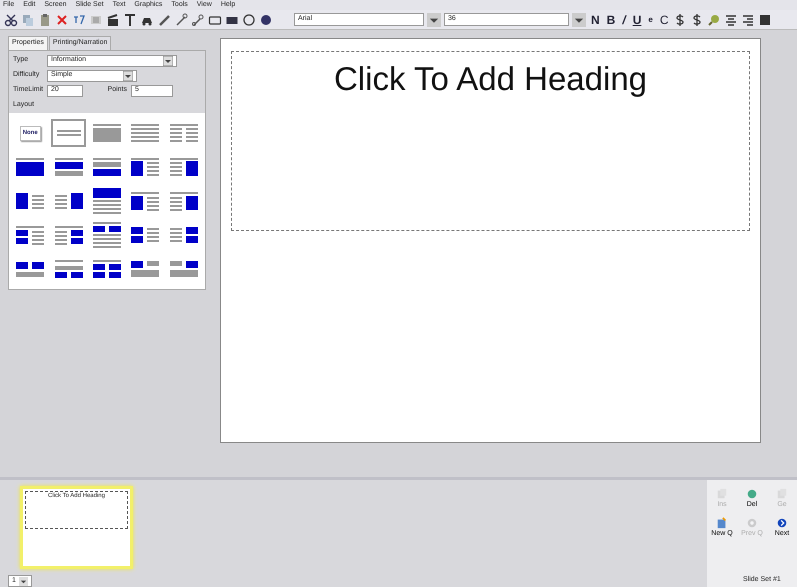 Image resolution: width=797 pixels, height=587 pixels. I want to click on align-center-icon, so click(731, 19).